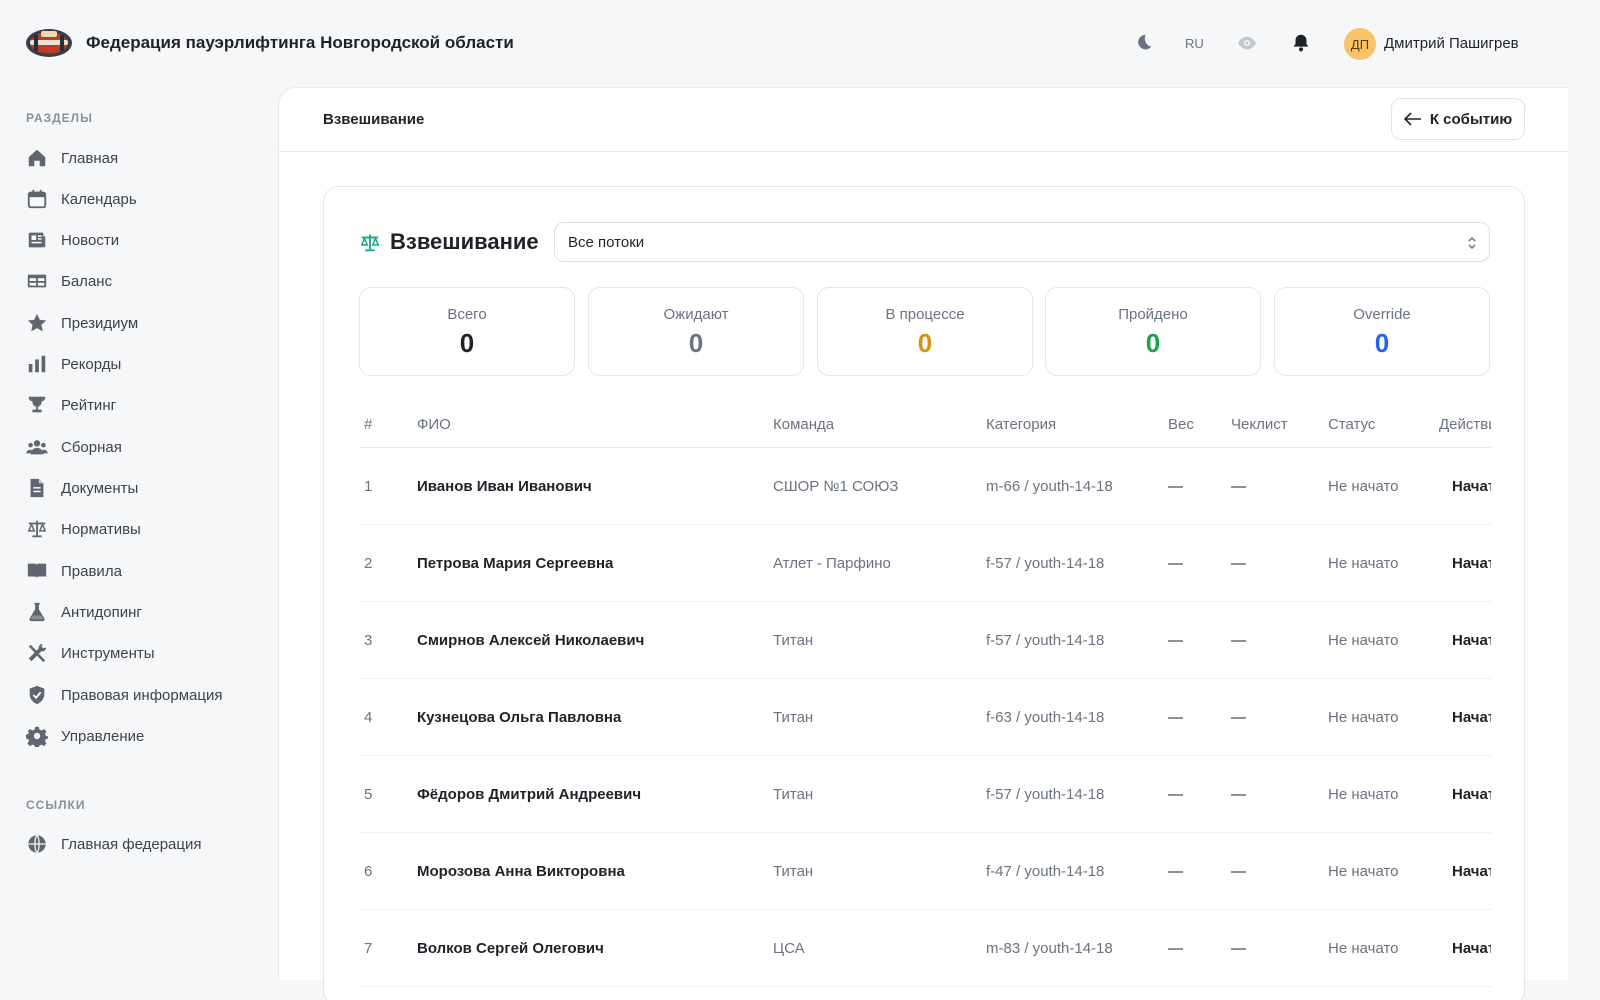 This screenshot has height=1000, width=1600. I want to click on stream-select-value: Все потоки, so click(606, 242).